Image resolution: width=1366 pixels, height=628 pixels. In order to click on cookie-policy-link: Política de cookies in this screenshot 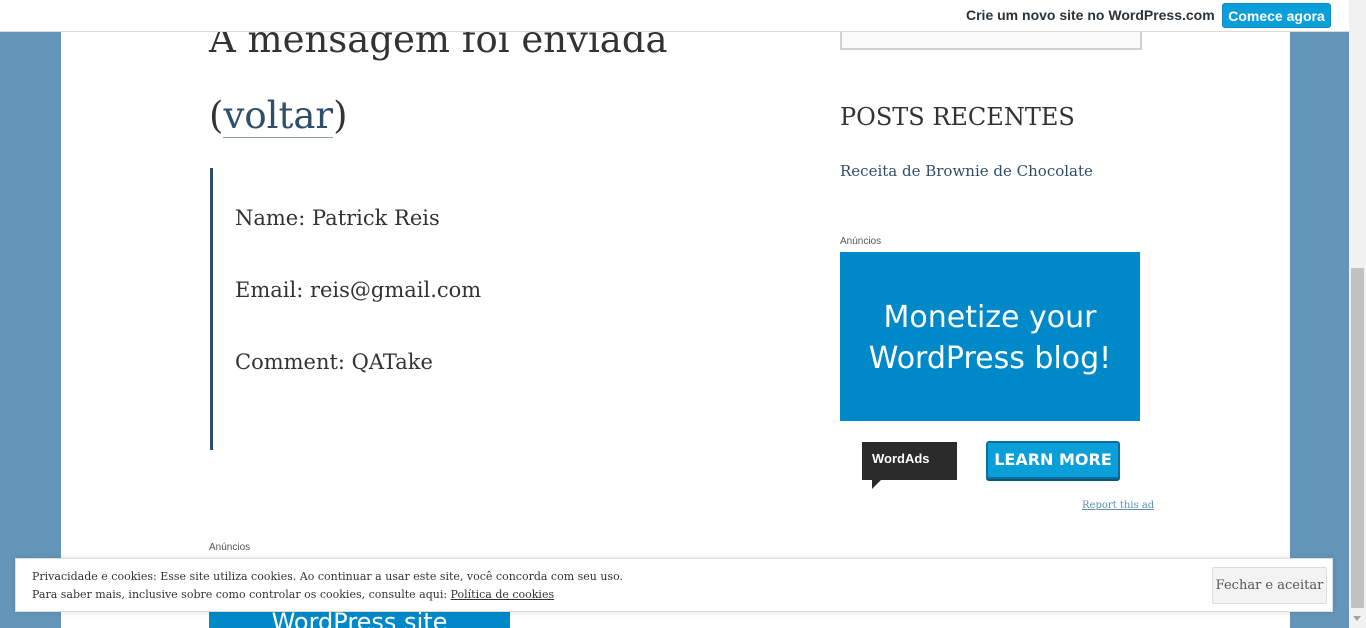, I will do `click(503, 594)`.